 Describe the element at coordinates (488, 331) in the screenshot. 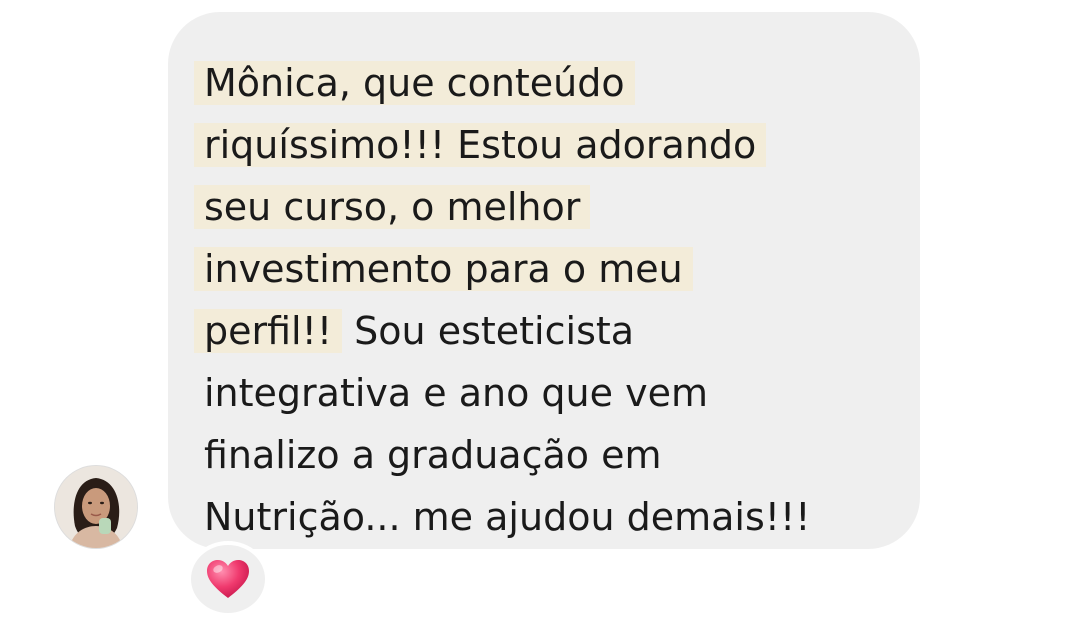

I see `message-text: Sou esteticista` at that location.